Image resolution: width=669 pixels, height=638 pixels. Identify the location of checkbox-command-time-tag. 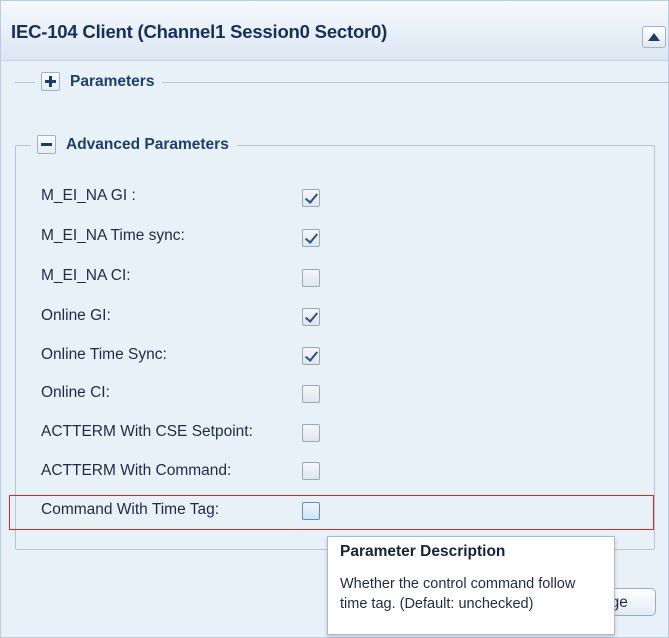
(311, 511).